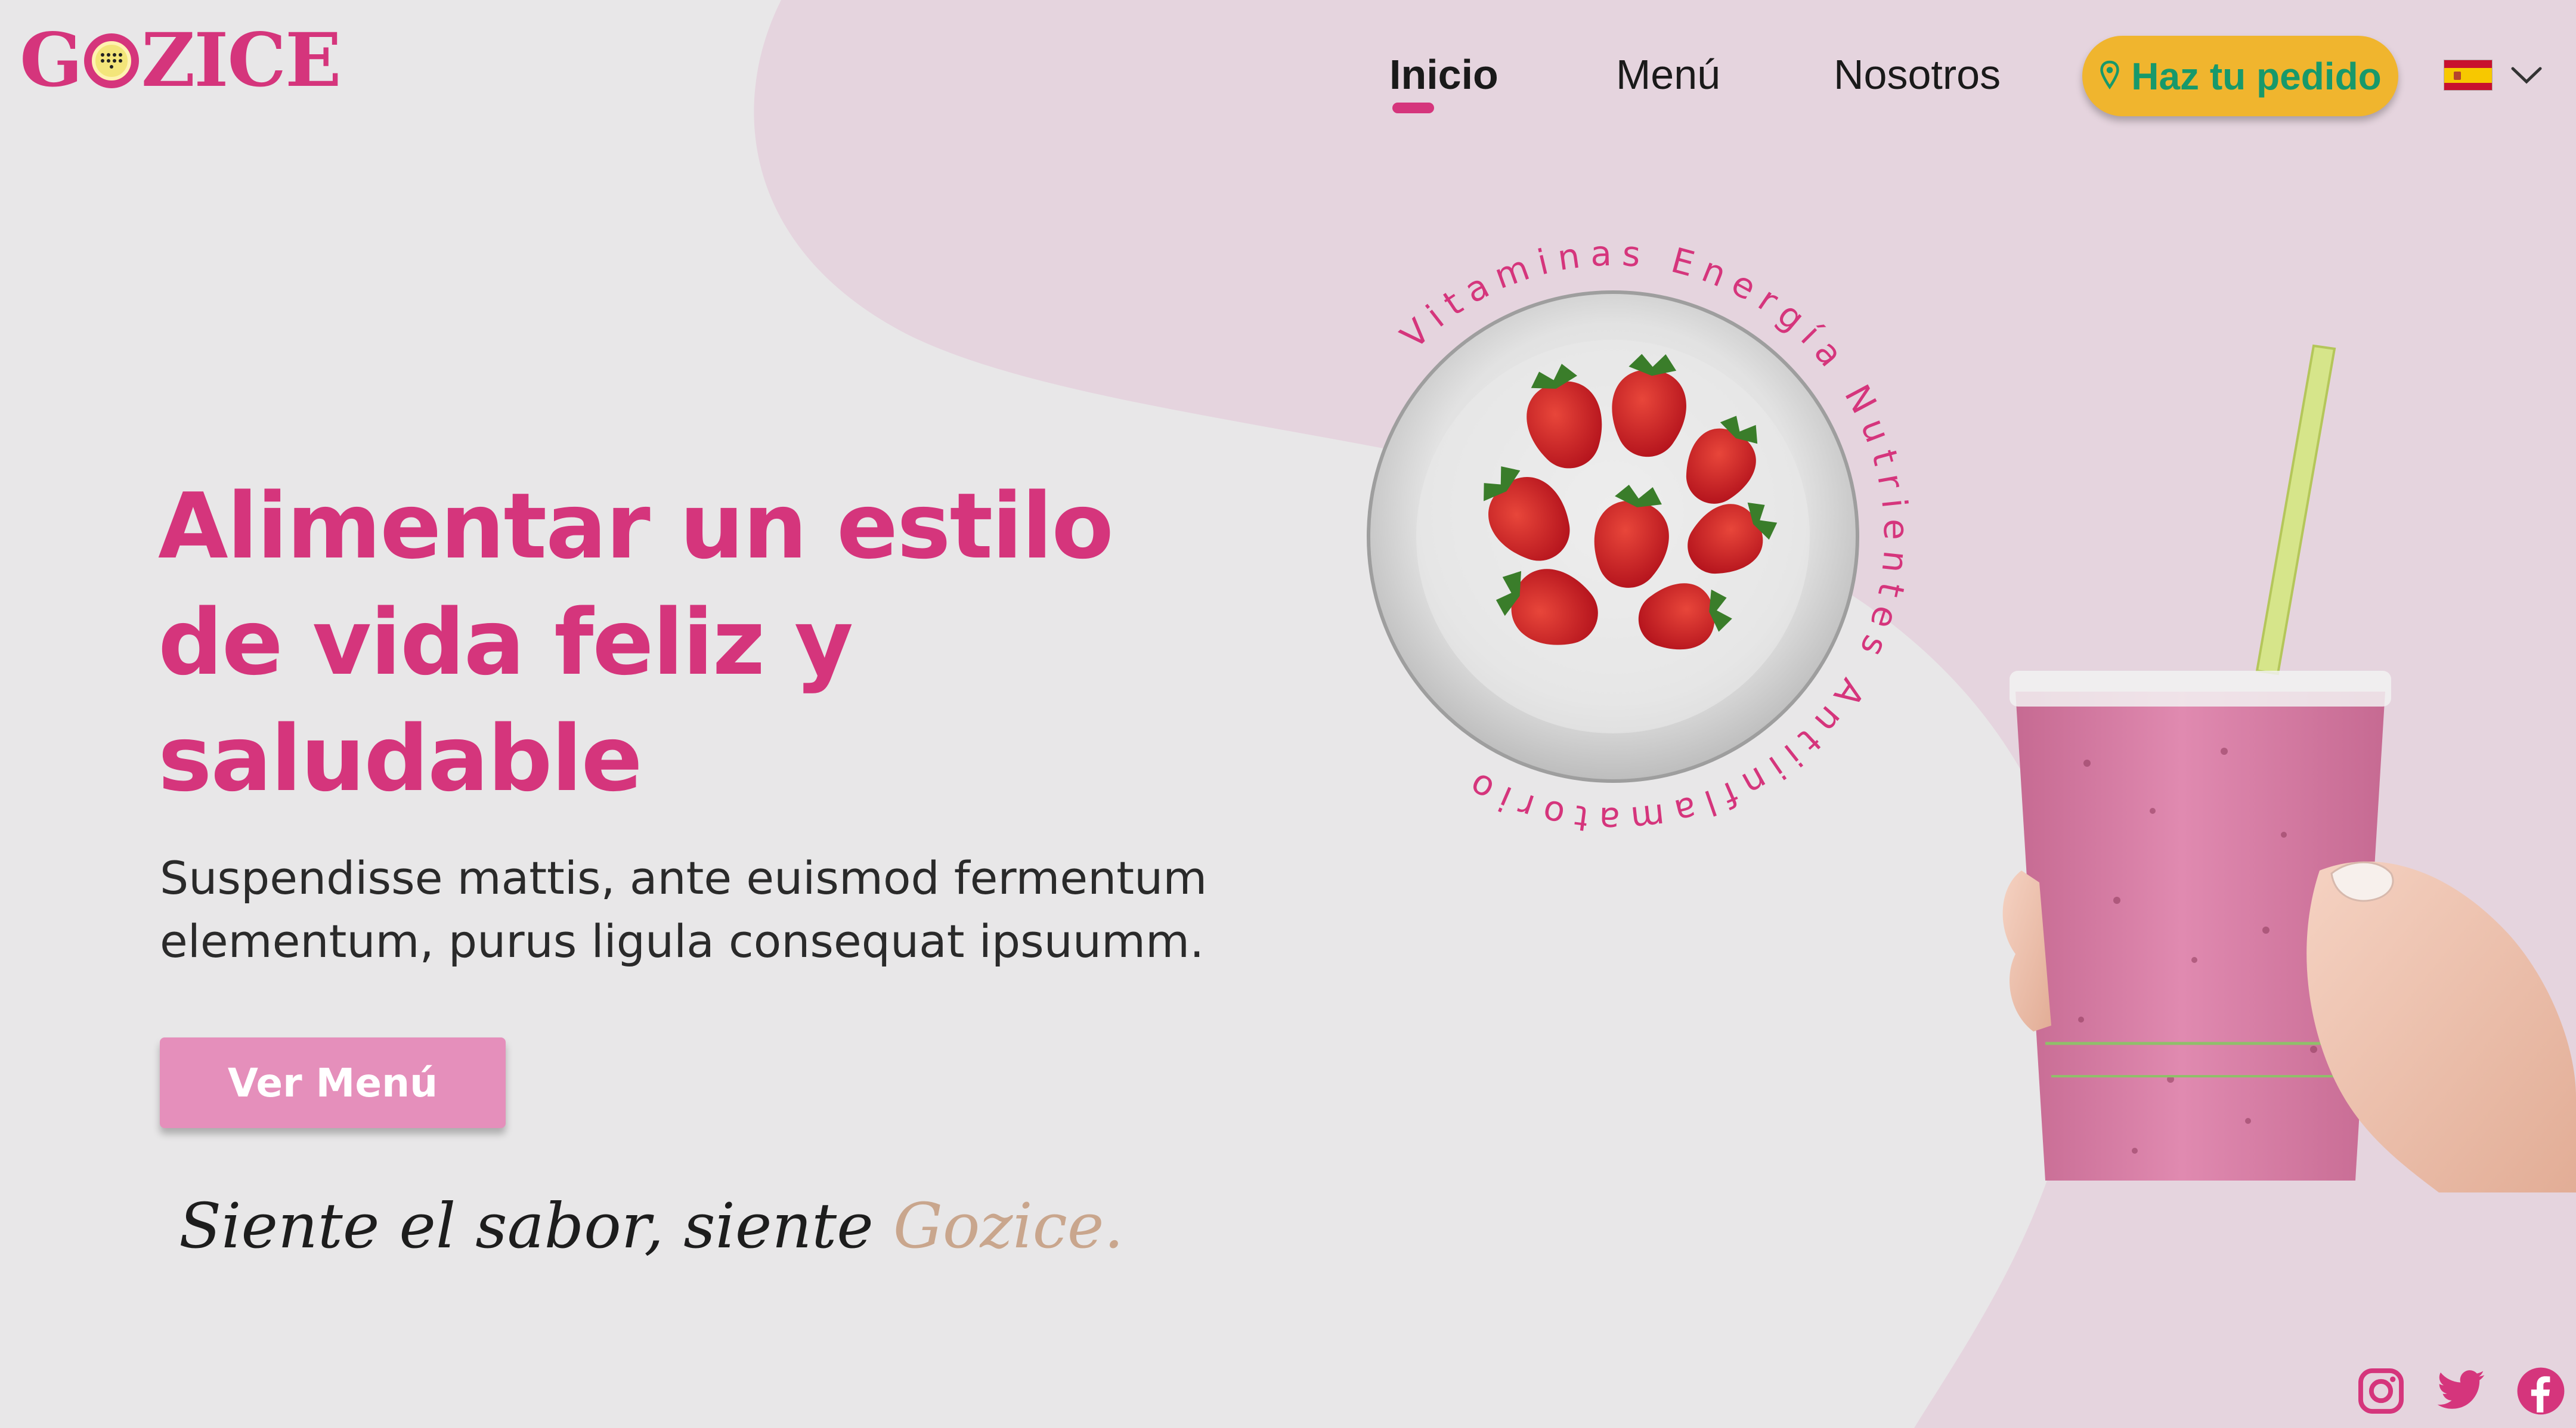 The width and height of the screenshot is (2576, 1428). I want to click on facebook-icon, so click(2541, 1391).